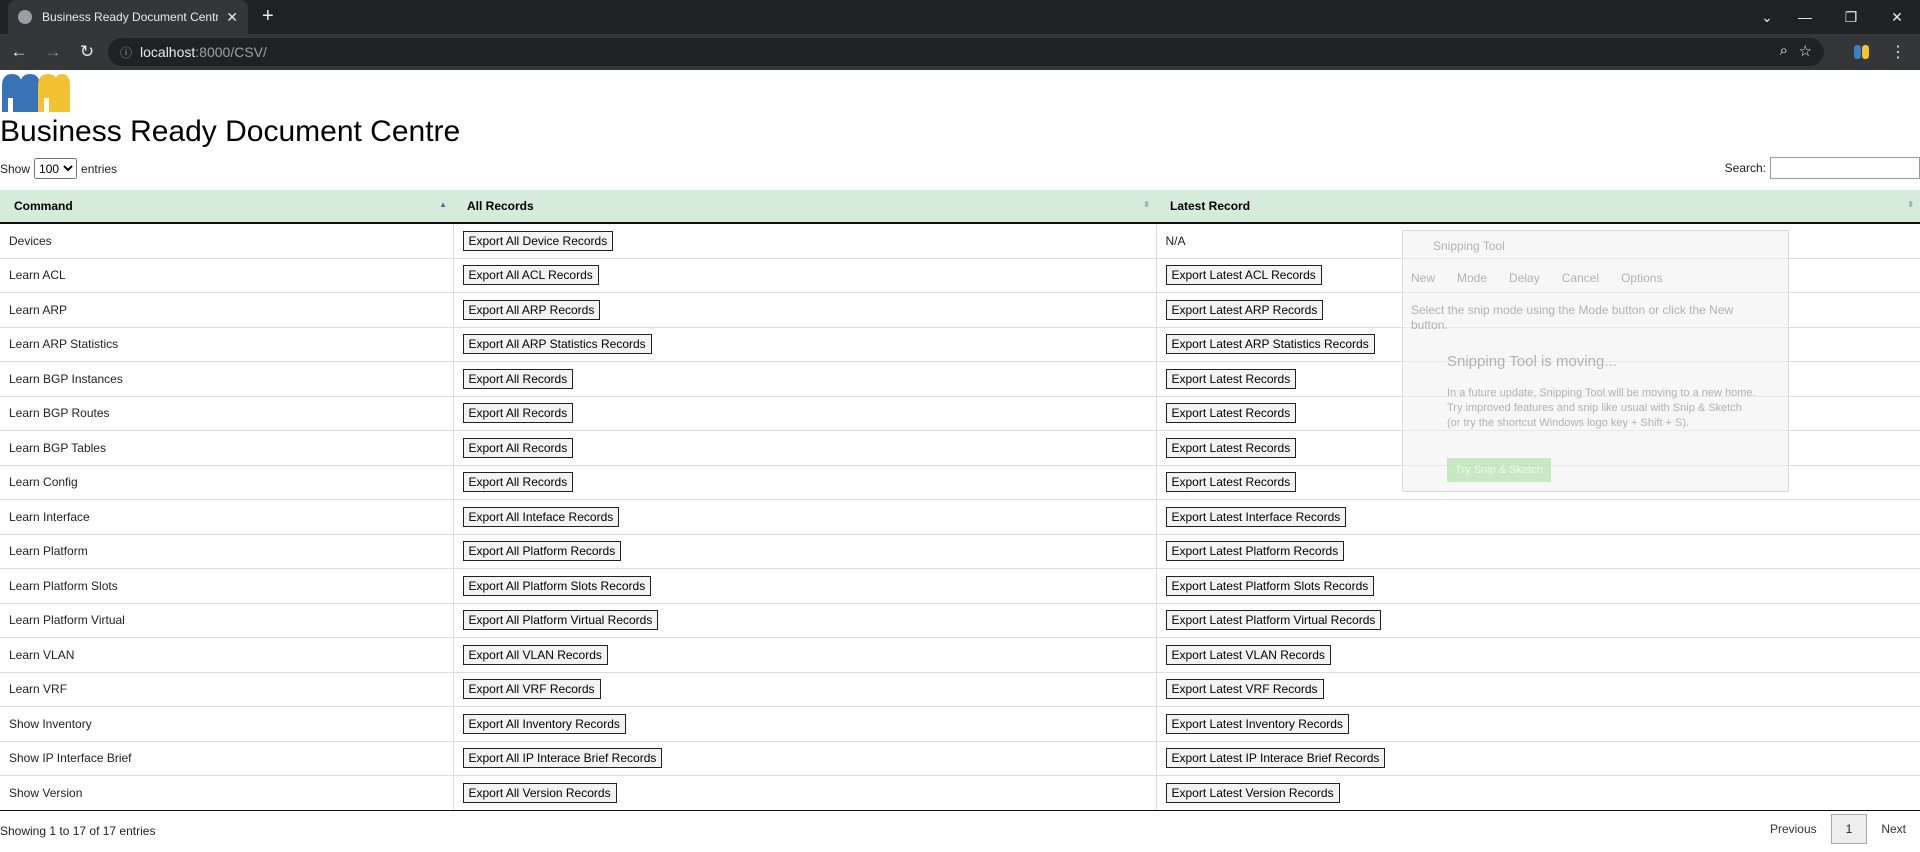  I want to click on latest-record-cell: Export Latest IP Interace Brief Records, so click(1538, 758).